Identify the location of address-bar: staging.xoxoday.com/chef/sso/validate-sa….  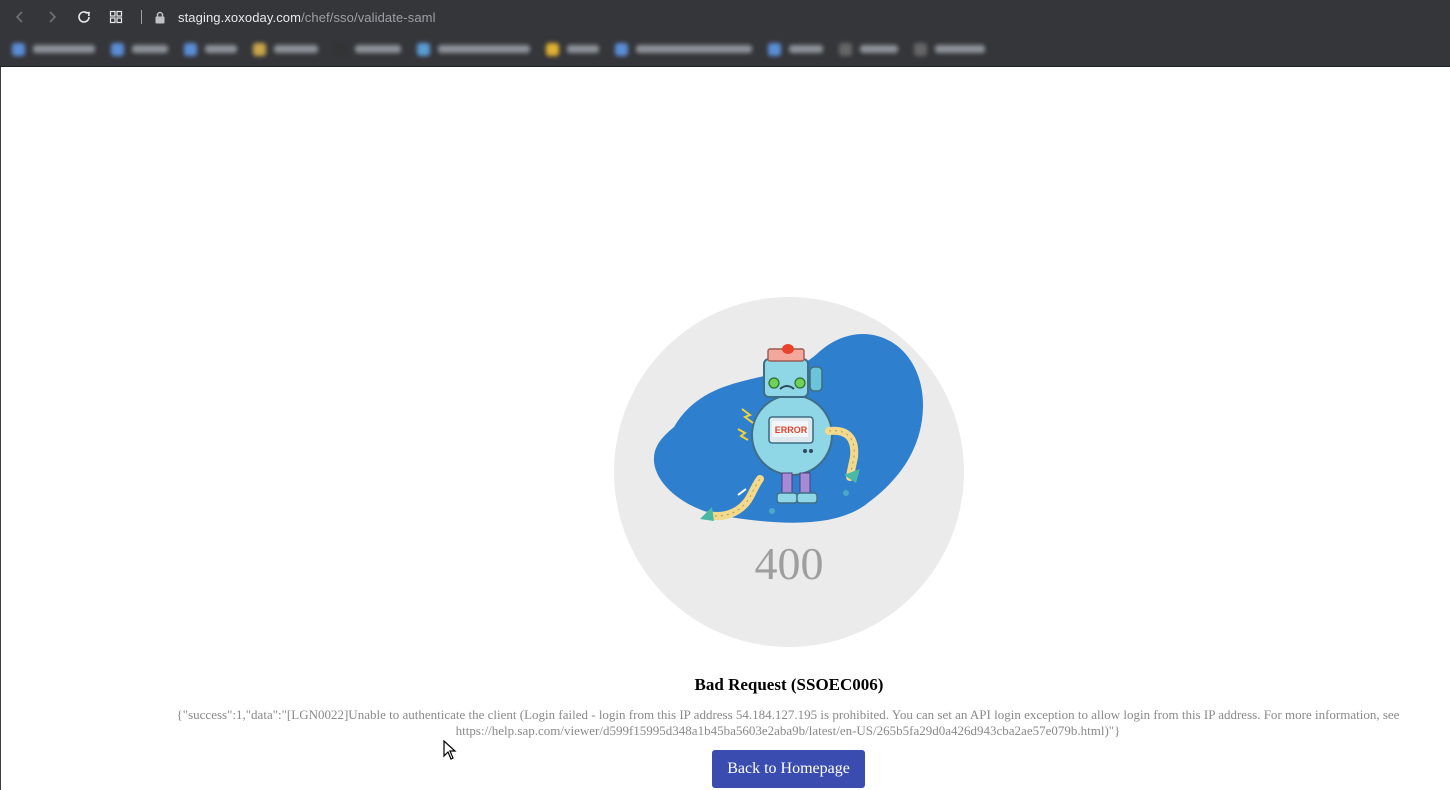
(307, 17).